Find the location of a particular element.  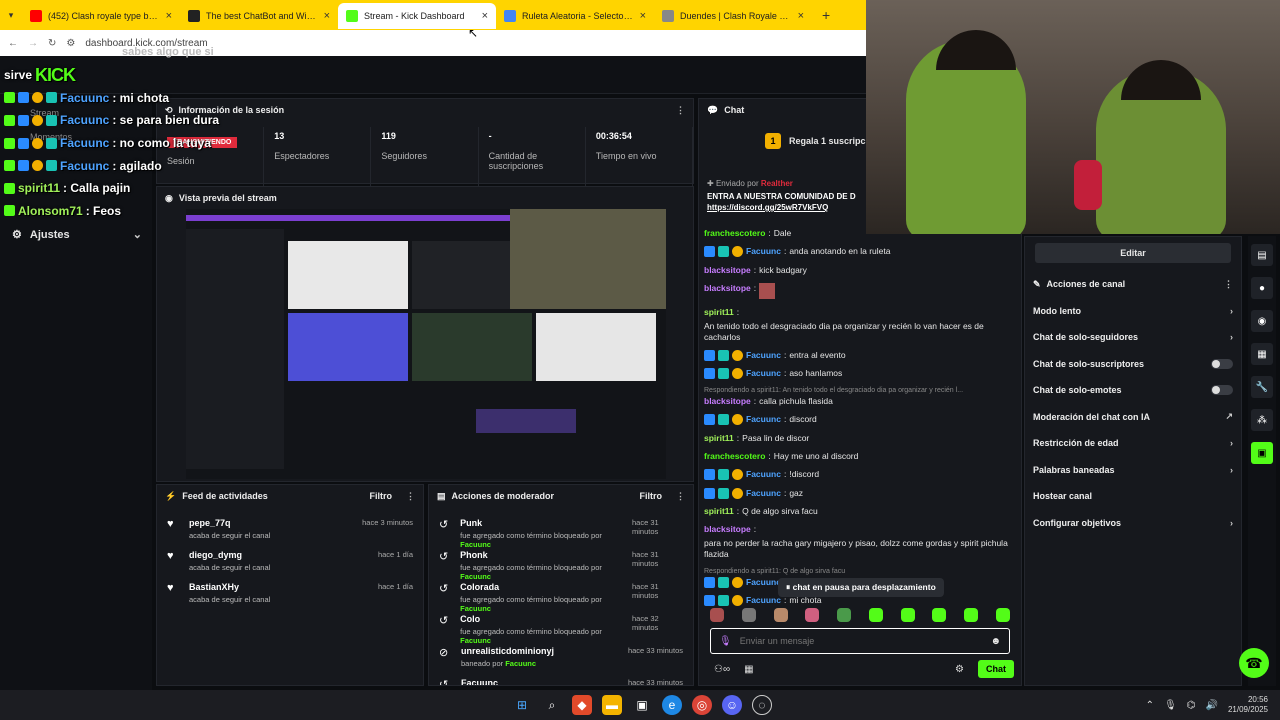

browser-tab: (452) Clash royale type beat - "I × is located at coordinates (101, 16).